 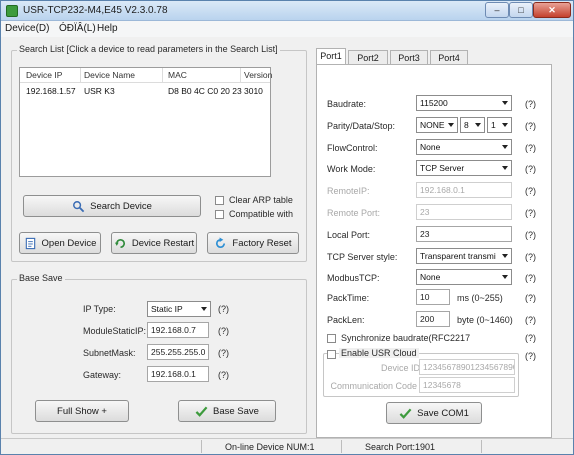 What do you see at coordinates (223, 353) in the screenshot?
I see `subnet-mask-help: (?)` at bounding box center [223, 353].